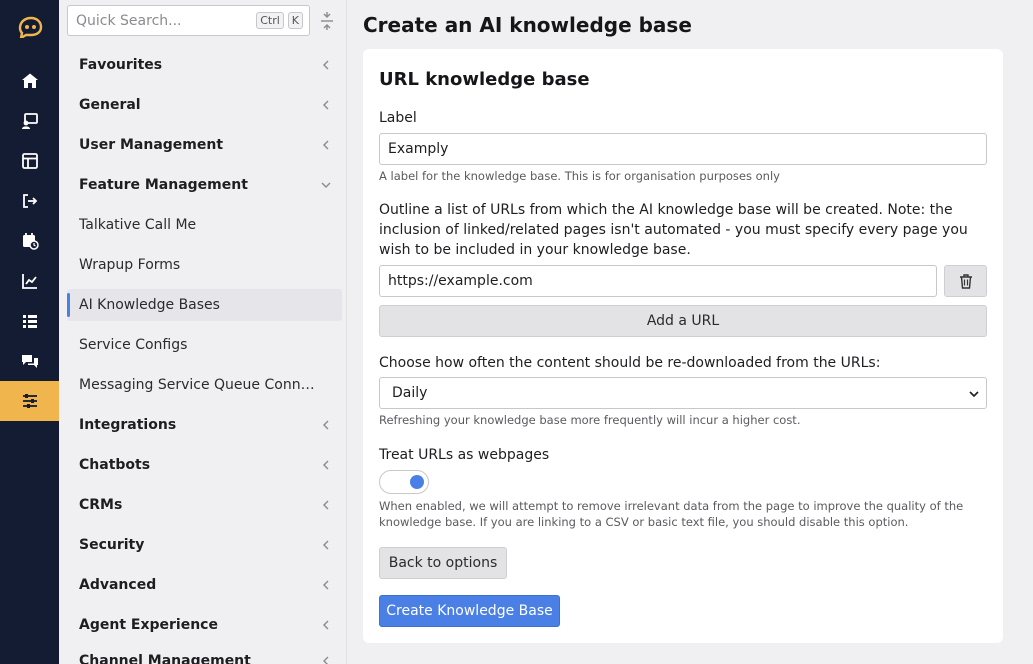 This screenshot has height=664, width=1033. I want to click on sidebar-item-service-configs: Service Configs, so click(204, 345).